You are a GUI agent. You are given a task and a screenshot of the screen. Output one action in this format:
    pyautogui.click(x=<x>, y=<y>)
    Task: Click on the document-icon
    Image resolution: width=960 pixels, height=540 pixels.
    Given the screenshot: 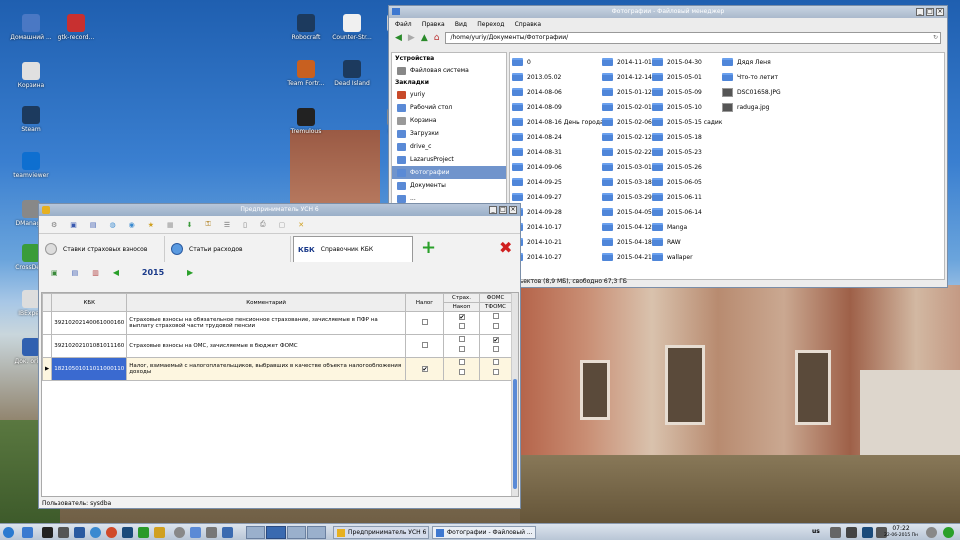 What is the action you would take?
    pyautogui.click(x=79, y=532)
    